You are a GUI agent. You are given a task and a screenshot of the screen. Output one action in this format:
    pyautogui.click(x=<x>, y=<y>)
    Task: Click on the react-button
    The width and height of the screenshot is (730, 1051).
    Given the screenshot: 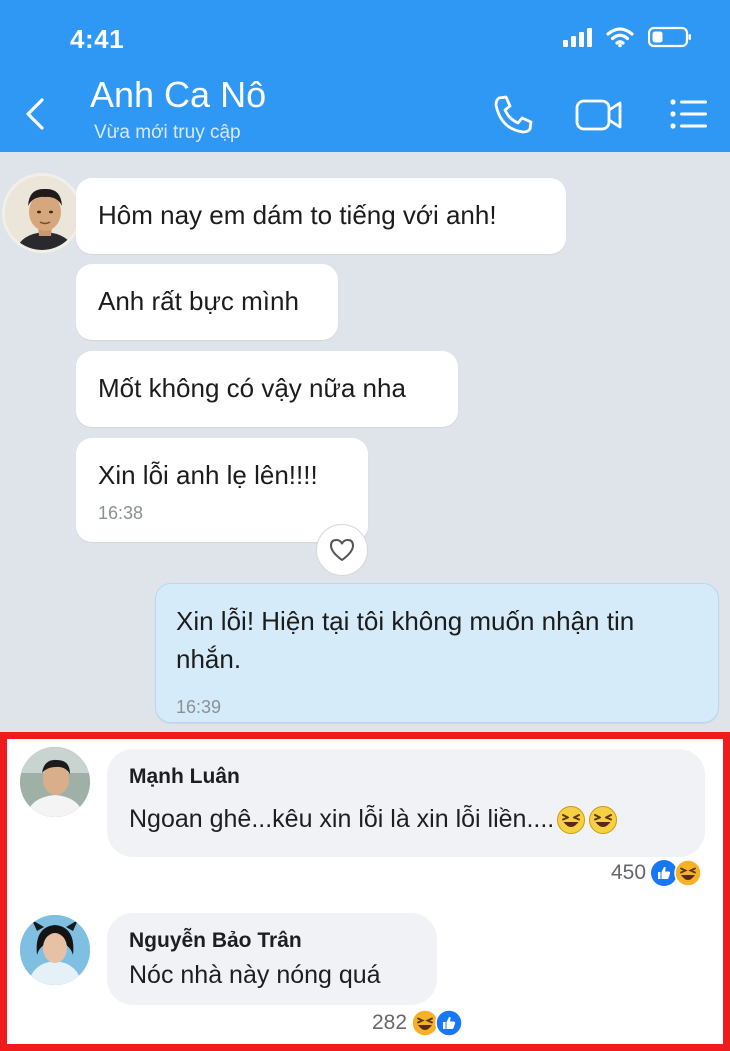 What is the action you would take?
    pyautogui.click(x=342, y=550)
    